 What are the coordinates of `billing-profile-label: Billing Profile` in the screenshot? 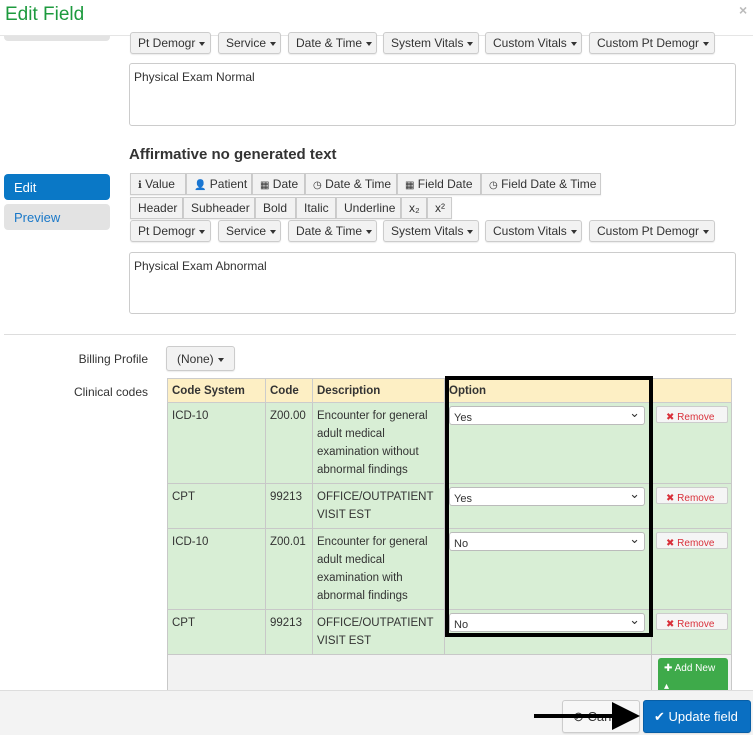 It's located at (113, 359).